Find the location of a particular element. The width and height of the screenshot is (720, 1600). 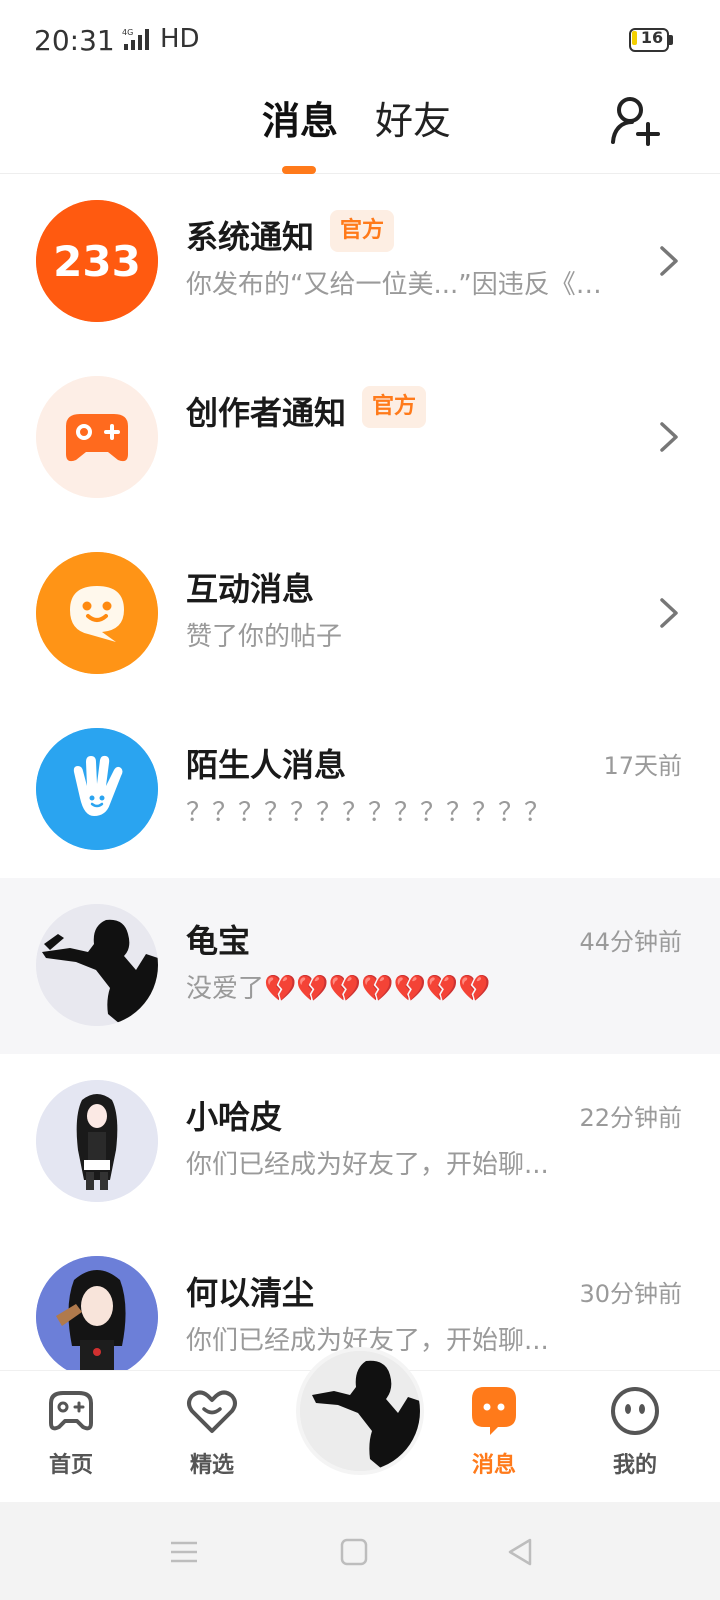

header: 消息 好友 is located at coordinates (360, 127).